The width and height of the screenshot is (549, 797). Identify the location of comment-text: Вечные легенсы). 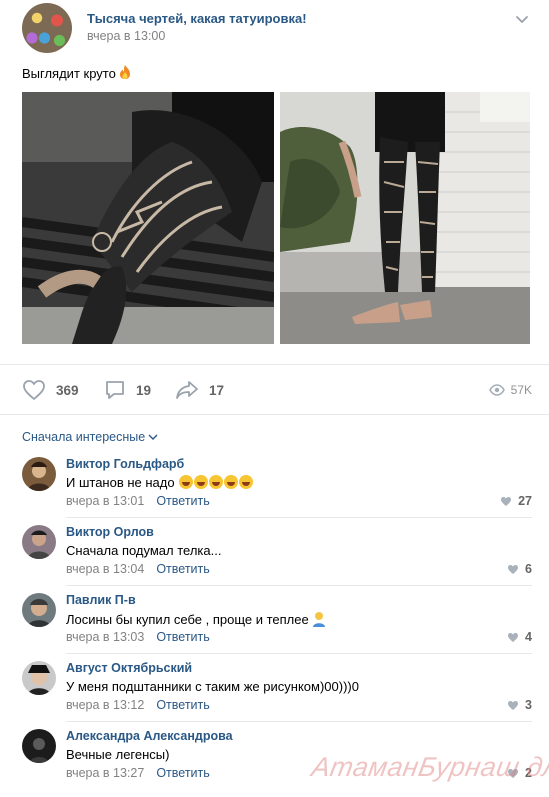
(118, 754).